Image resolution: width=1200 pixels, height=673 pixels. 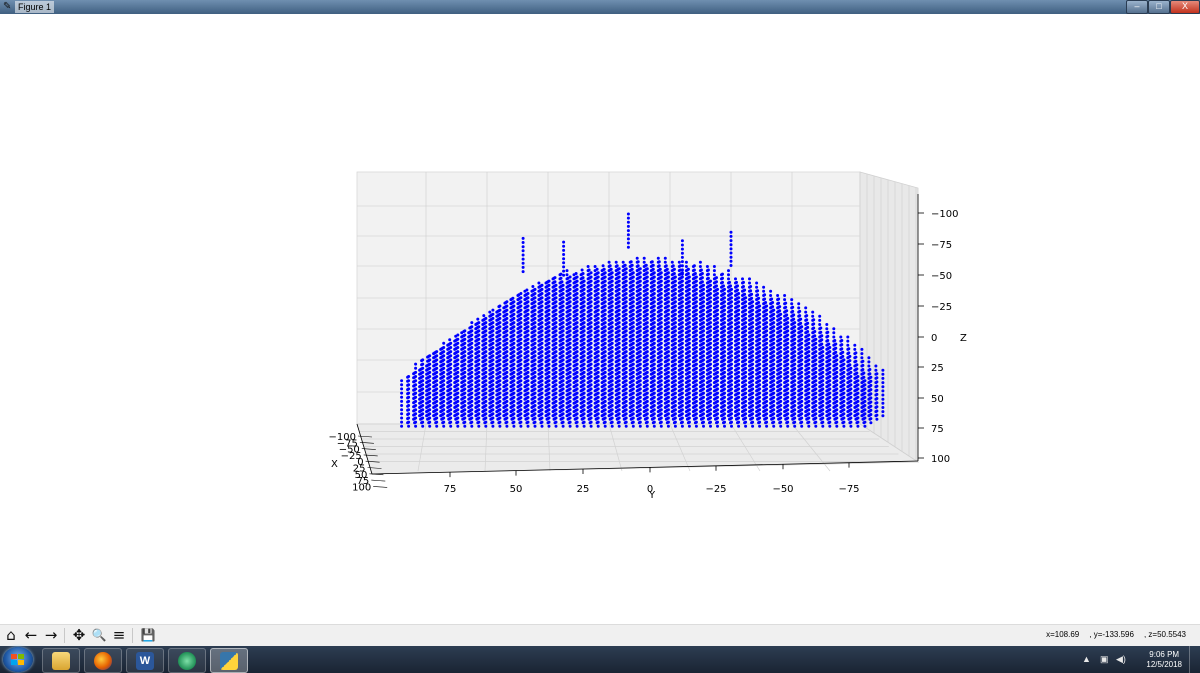 What do you see at coordinates (1159, 7) in the screenshot?
I see `maximize-button: □` at bounding box center [1159, 7].